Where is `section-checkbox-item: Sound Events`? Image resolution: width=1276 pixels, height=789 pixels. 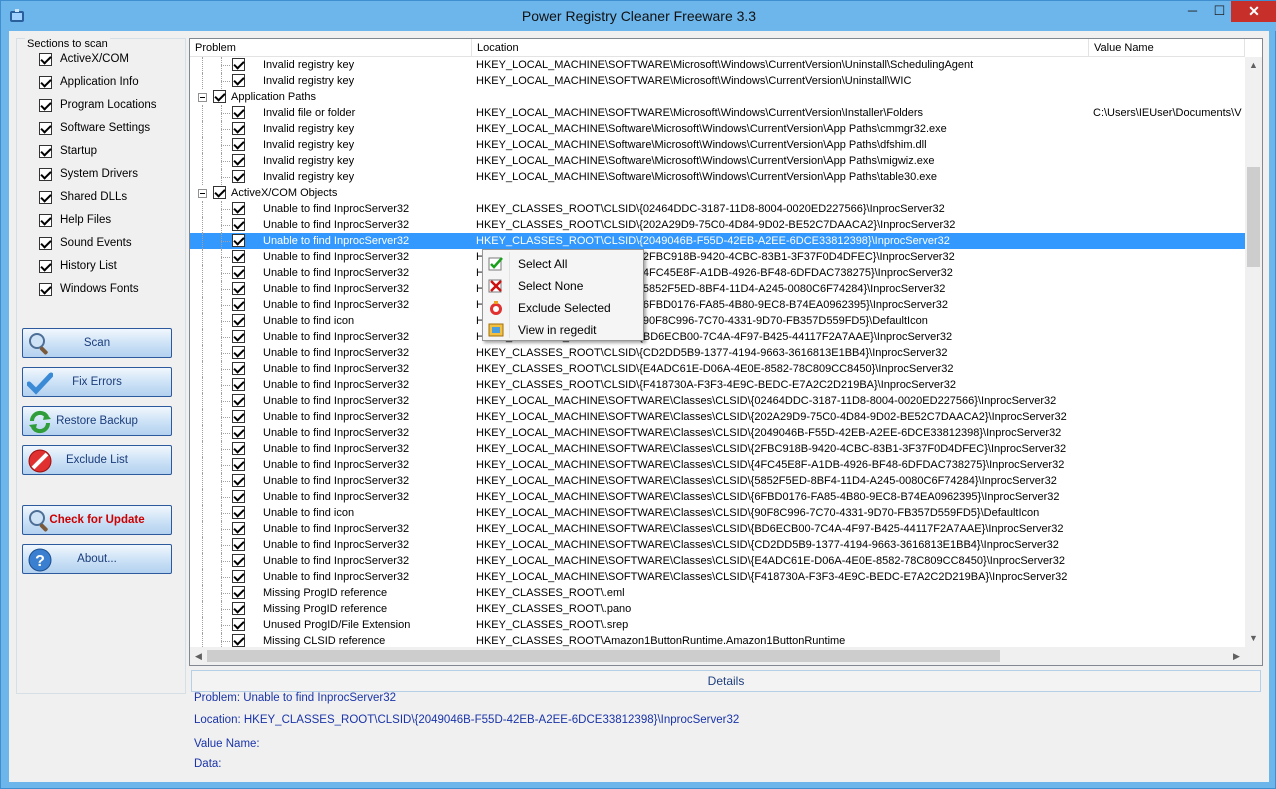
section-checkbox-item: Sound Events is located at coordinates (85, 243).